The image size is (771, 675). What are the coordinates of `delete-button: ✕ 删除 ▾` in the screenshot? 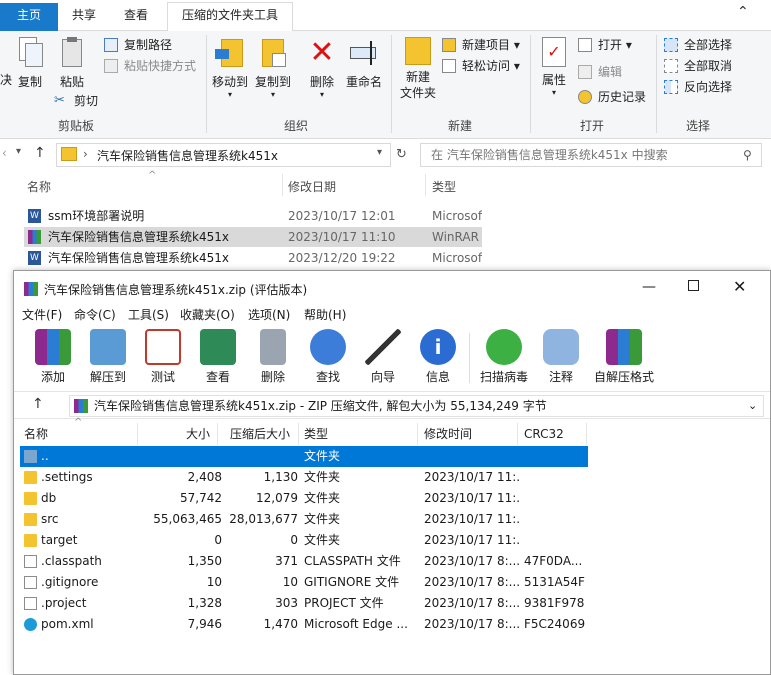 It's located at (322, 68).